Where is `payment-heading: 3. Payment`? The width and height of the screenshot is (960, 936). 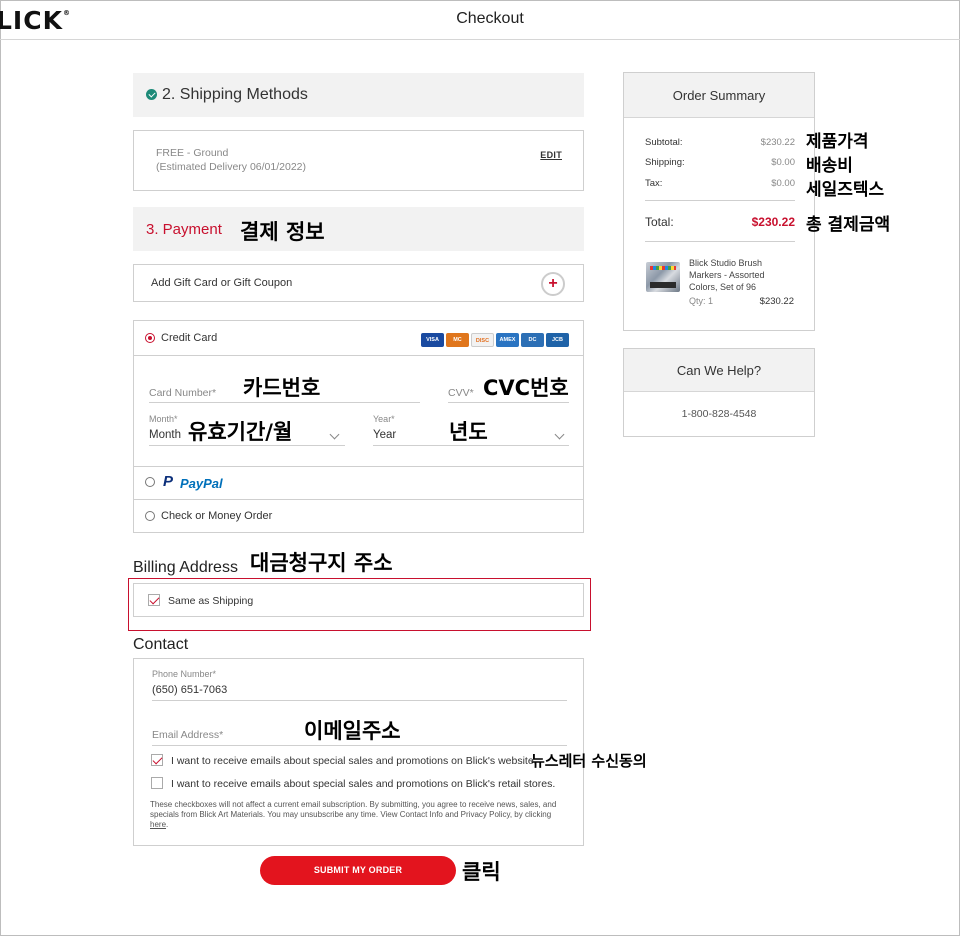
payment-heading: 3. Payment is located at coordinates (358, 229).